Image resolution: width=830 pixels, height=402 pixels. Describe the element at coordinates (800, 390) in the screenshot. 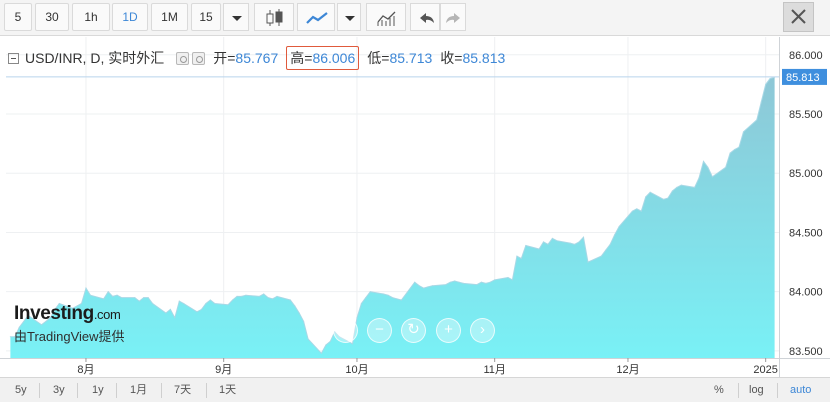

I see `auto-scale-toggle: auto` at that location.